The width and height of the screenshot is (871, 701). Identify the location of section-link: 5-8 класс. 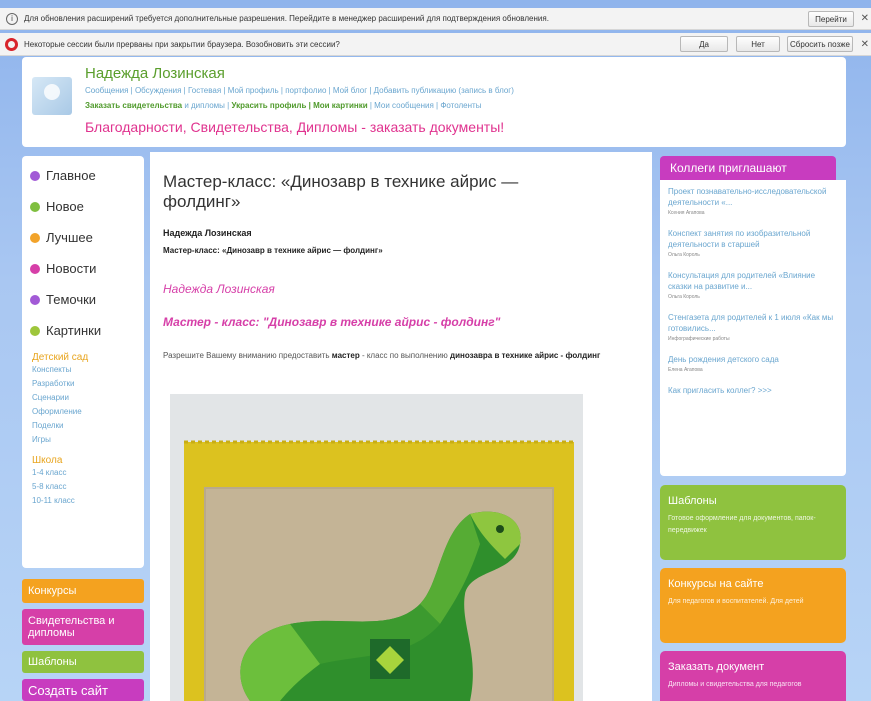
(88, 487).